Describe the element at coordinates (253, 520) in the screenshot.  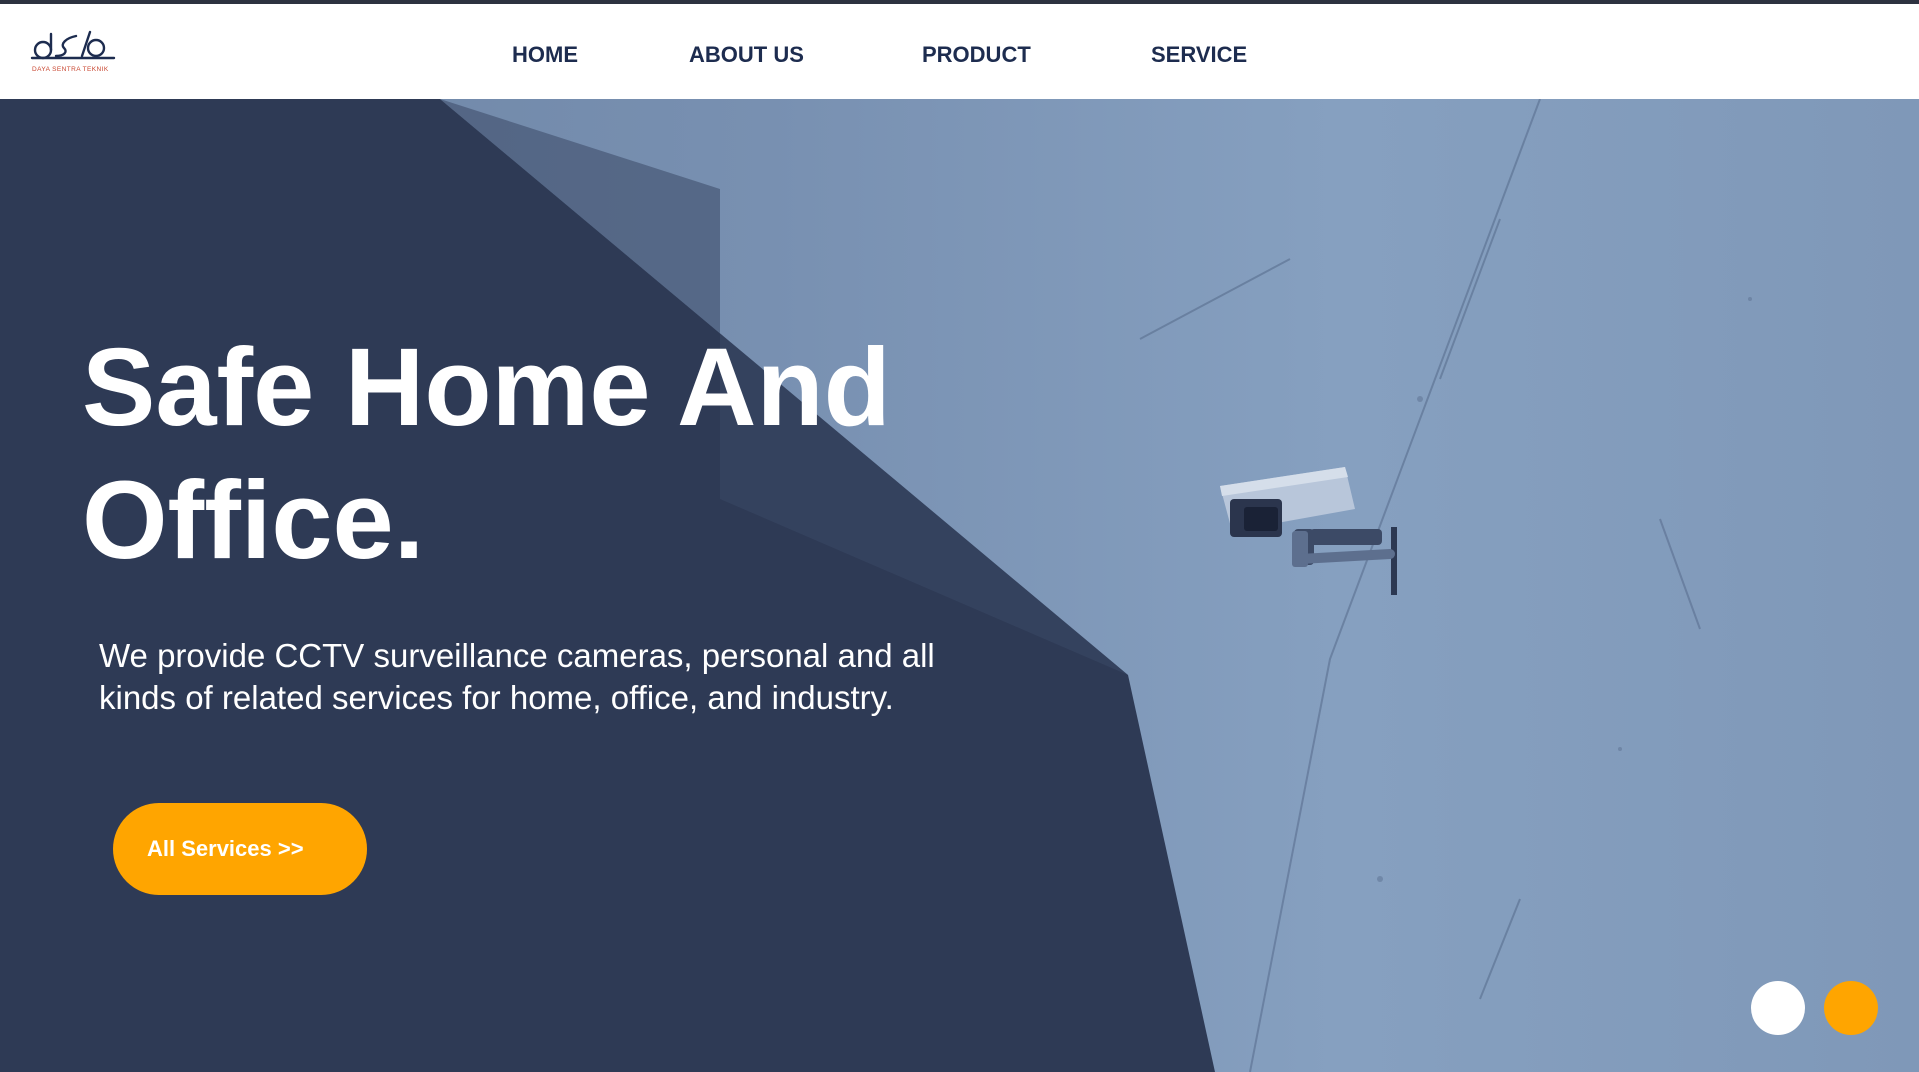
I see `hero-title-line-2: Office.` at that location.